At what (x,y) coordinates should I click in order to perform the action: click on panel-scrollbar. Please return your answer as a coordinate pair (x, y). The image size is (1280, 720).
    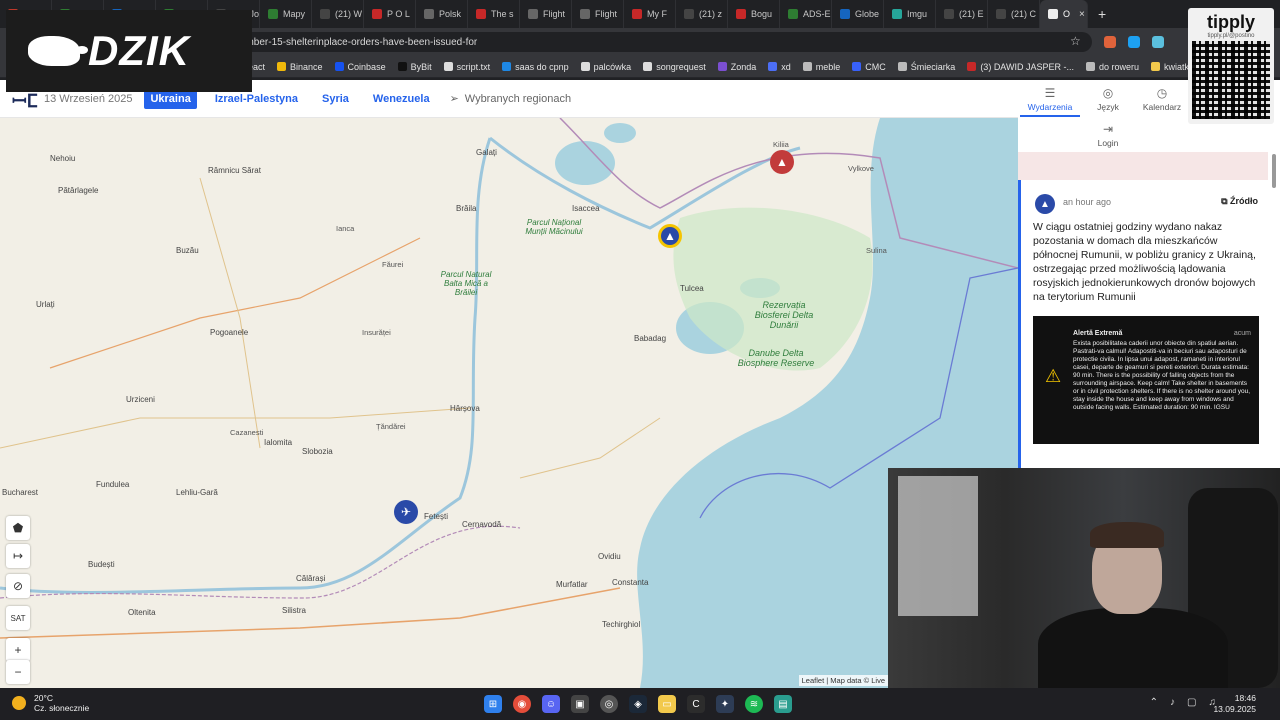
    Looking at the image, I should click on (1274, 171).